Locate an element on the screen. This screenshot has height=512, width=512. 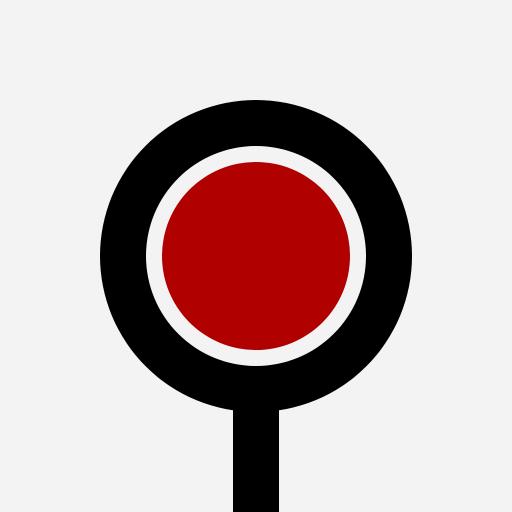
signal-post is located at coordinates (256, 453).